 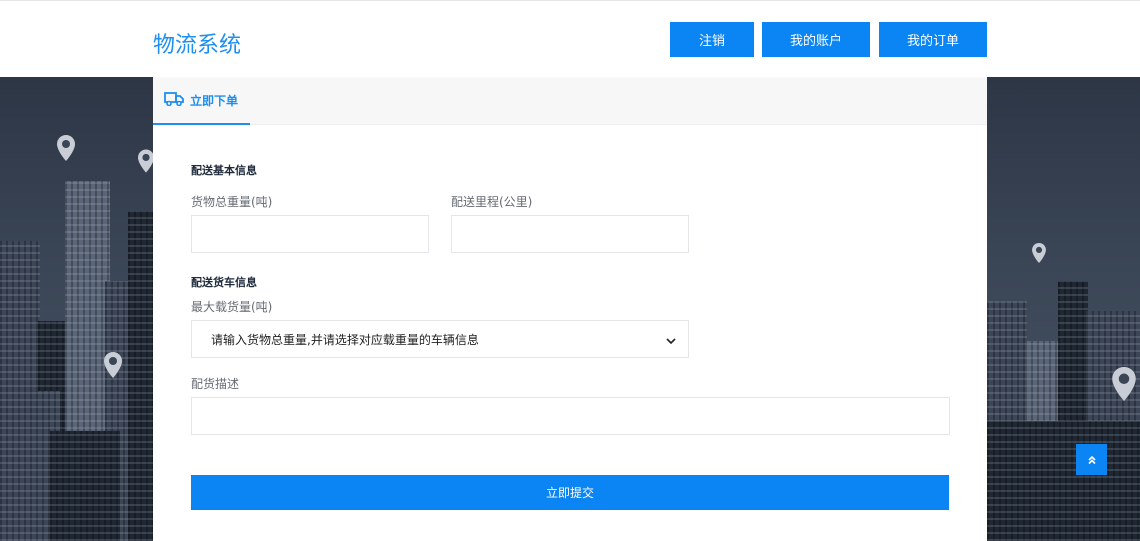 I want to click on tab-label: 立即下单, so click(x=214, y=100).